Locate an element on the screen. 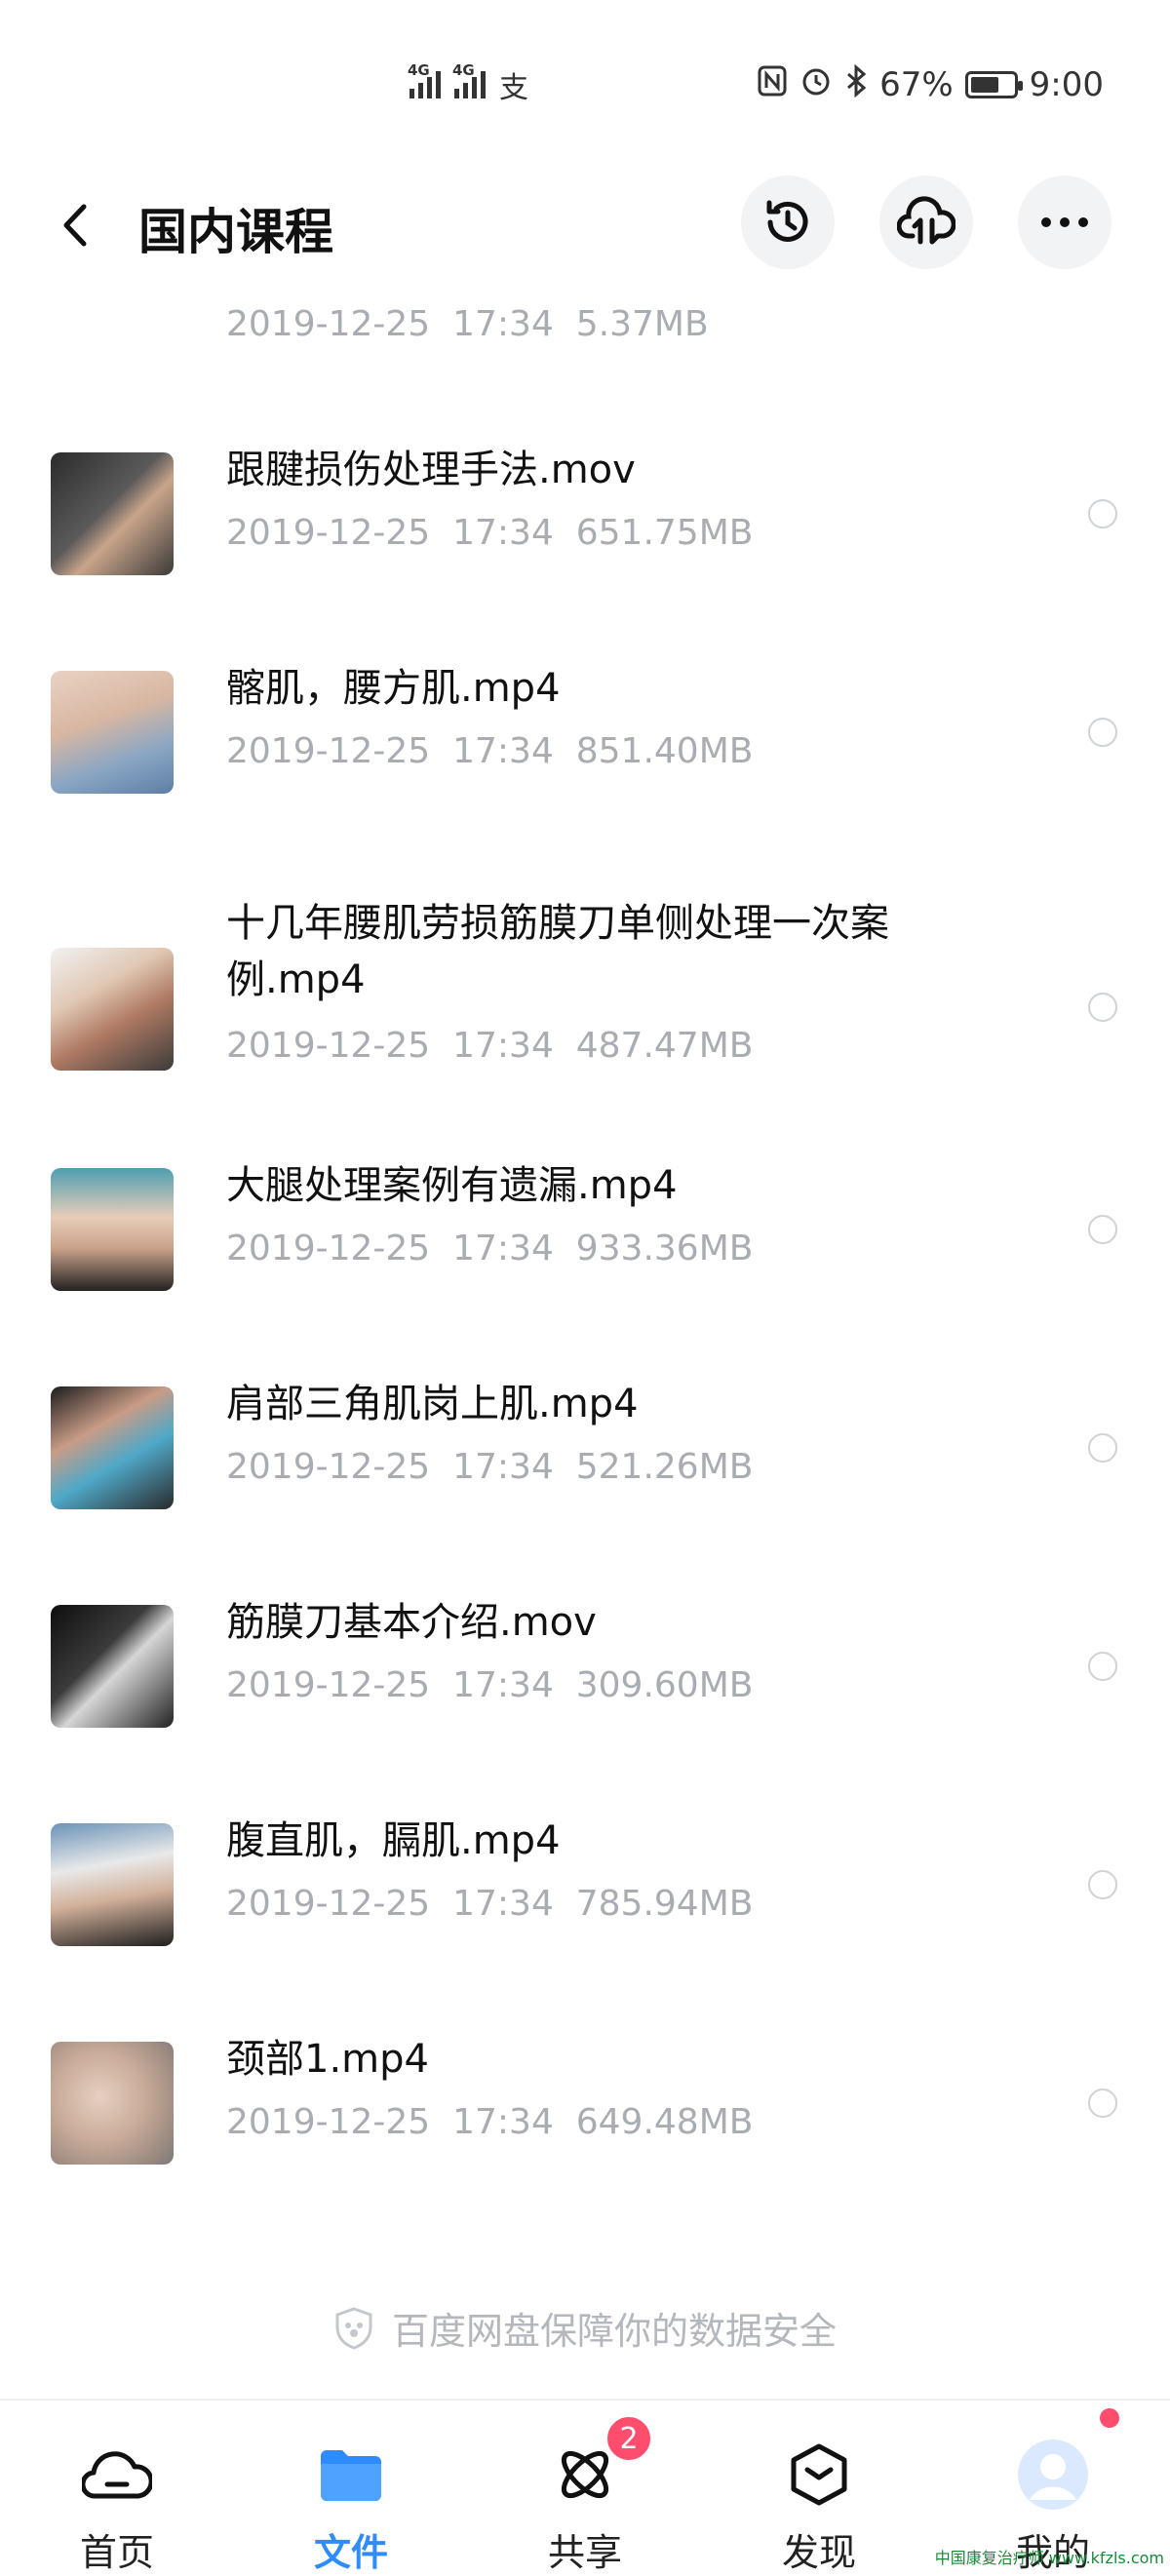 The width and height of the screenshot is (1170, 2576). file-meta: 2019-12-25 17:34 785.94MB is located at coordinates (489, 1904).